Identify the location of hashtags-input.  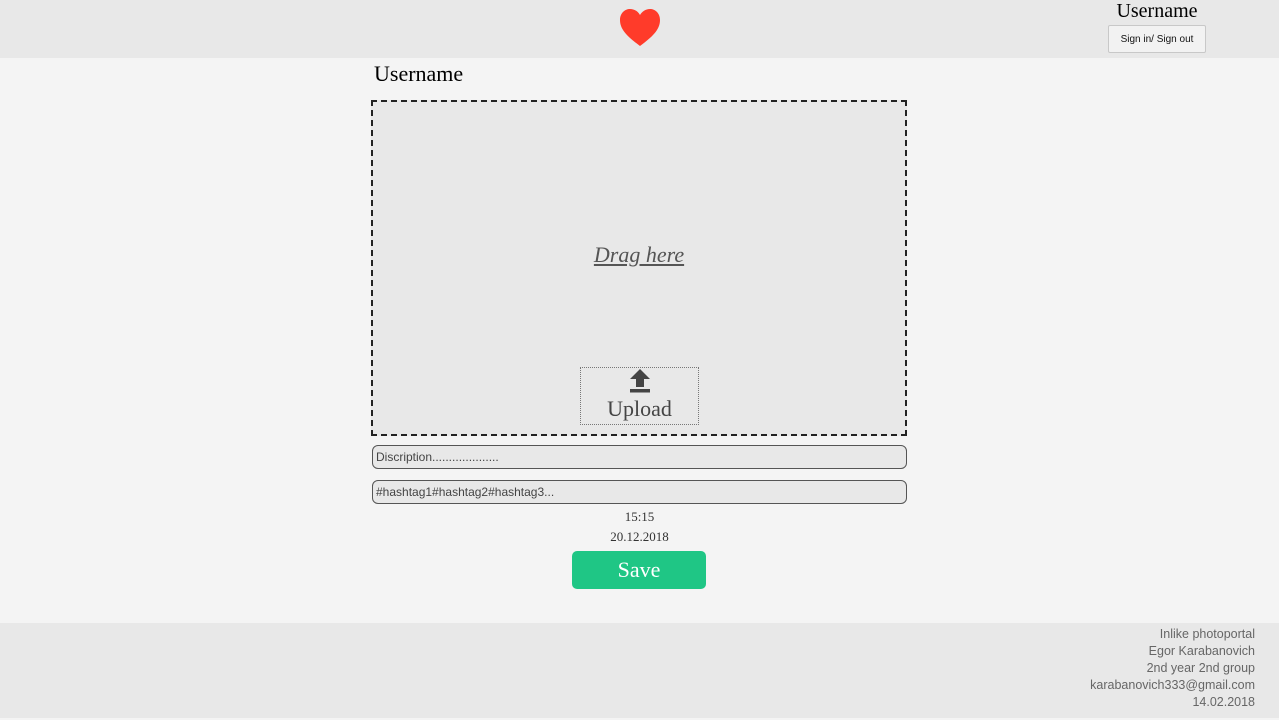
(639, 492).